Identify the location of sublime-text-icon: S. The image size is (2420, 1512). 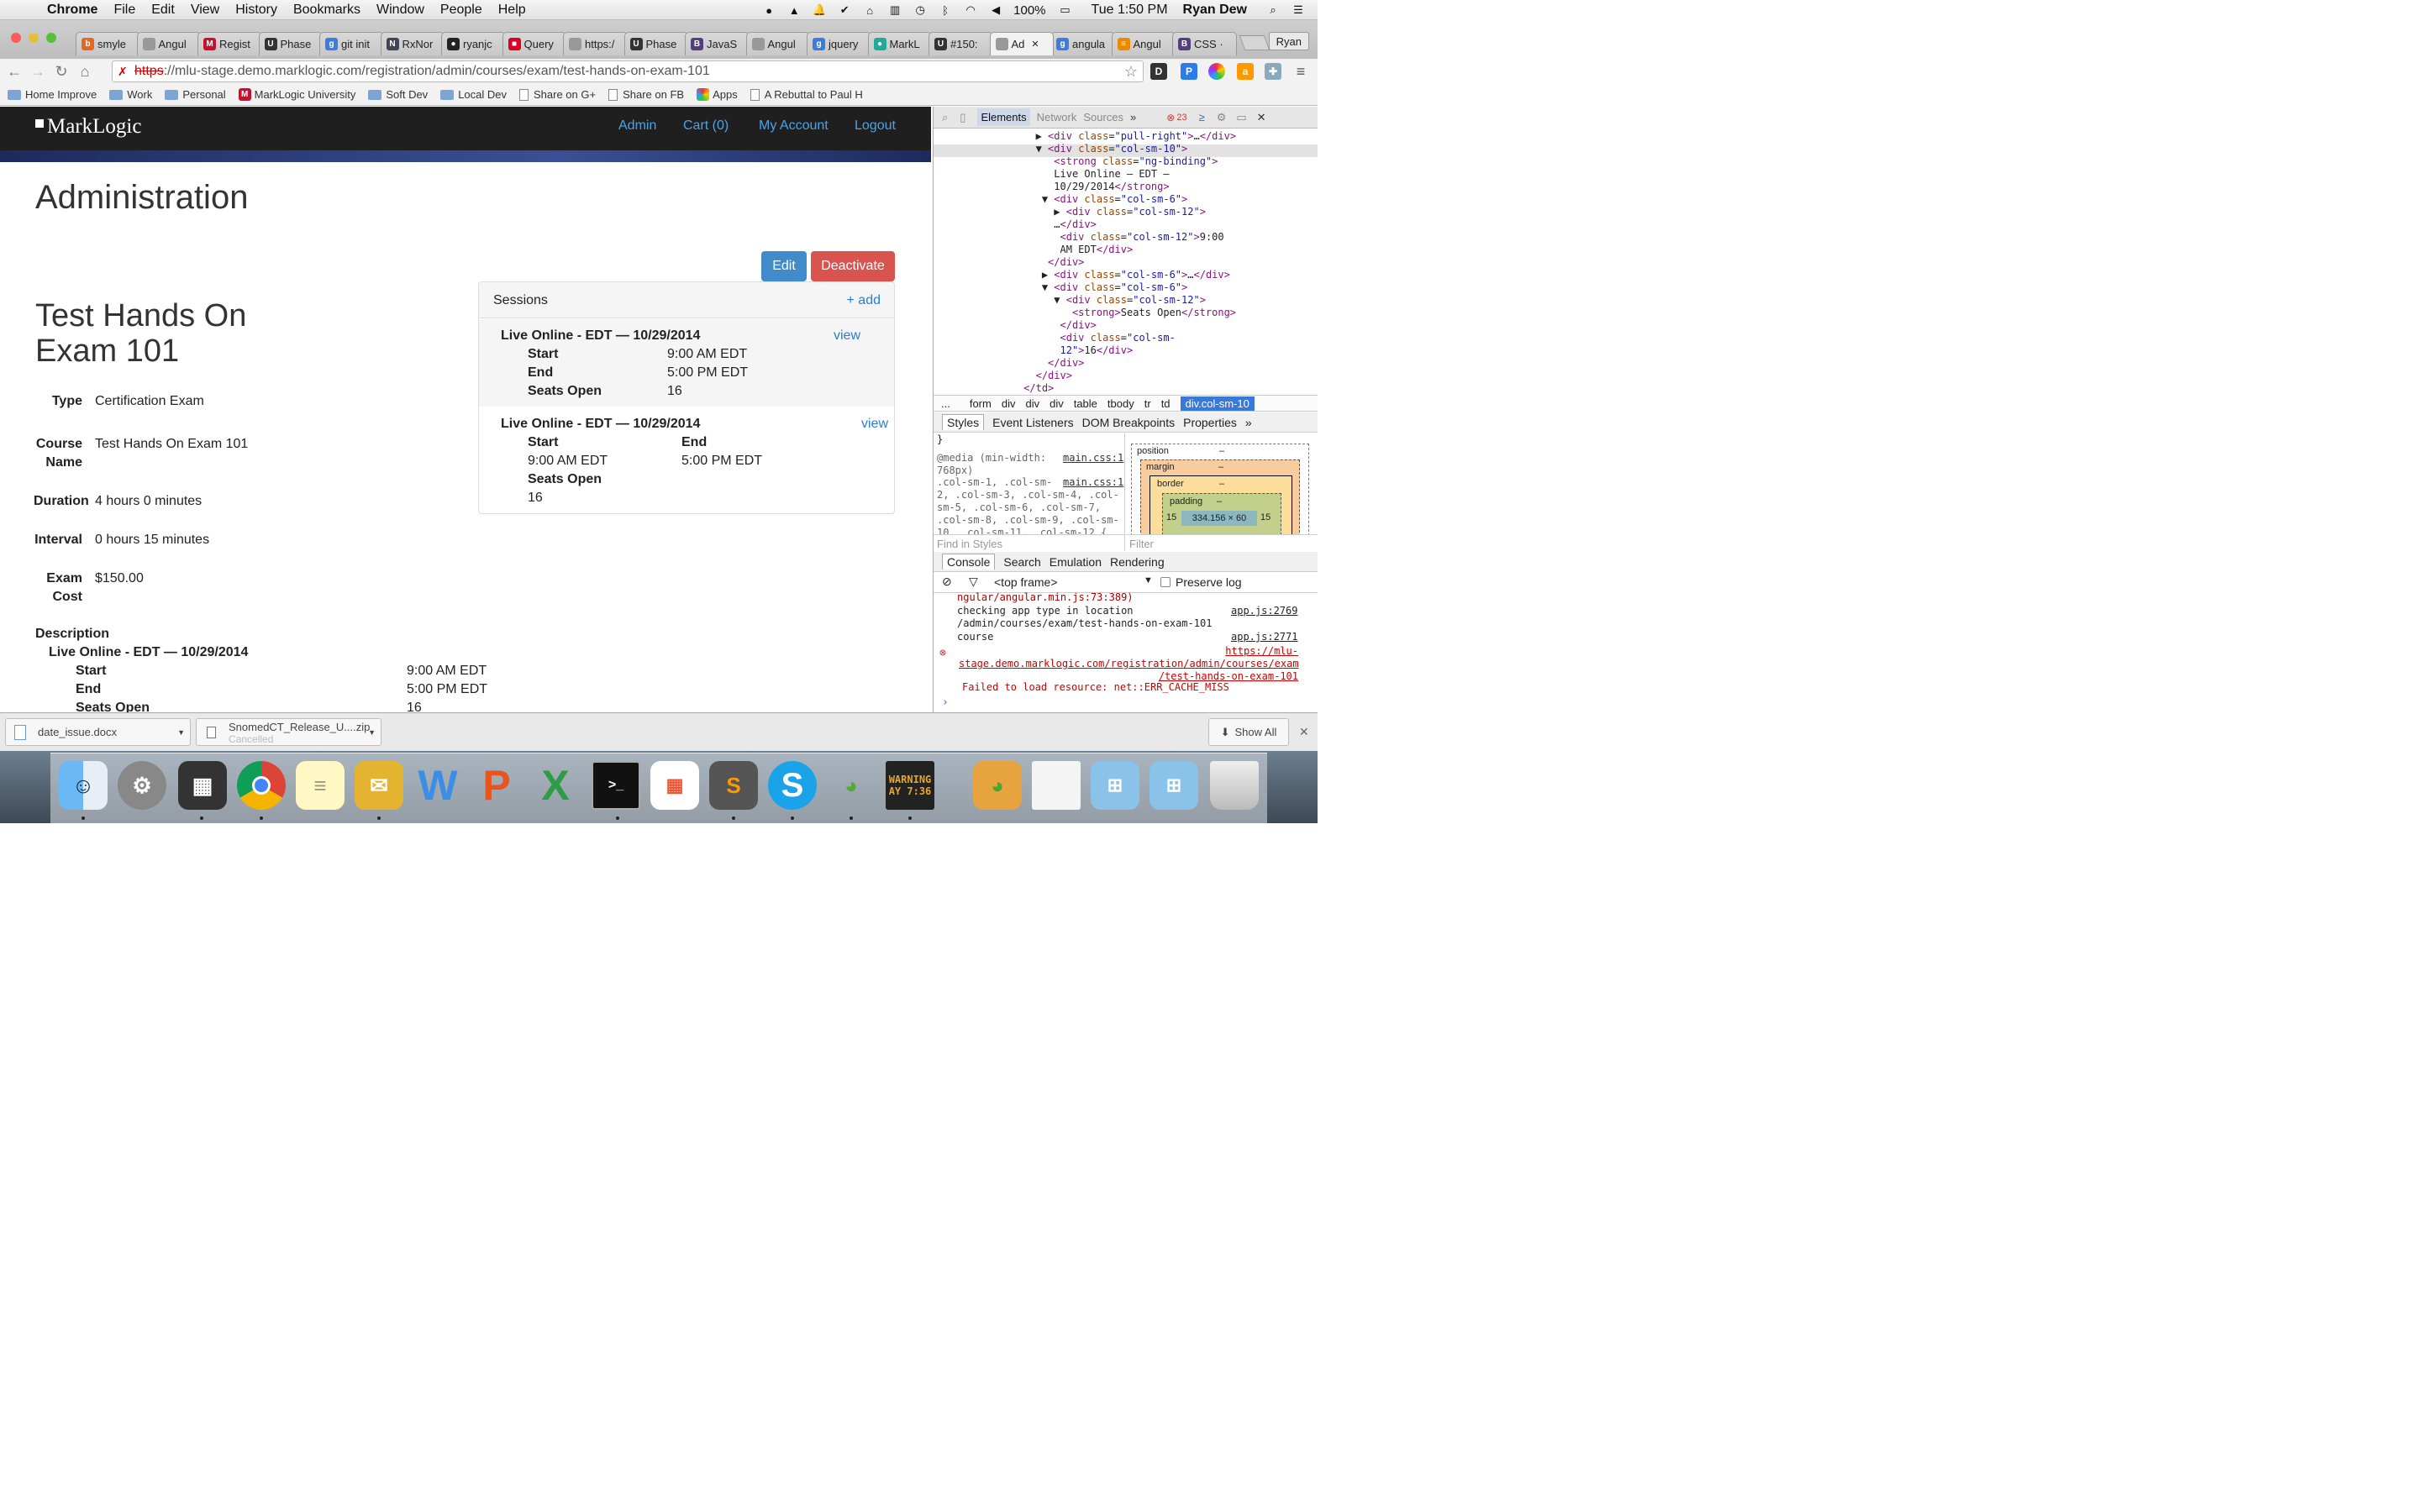
(734, 785).